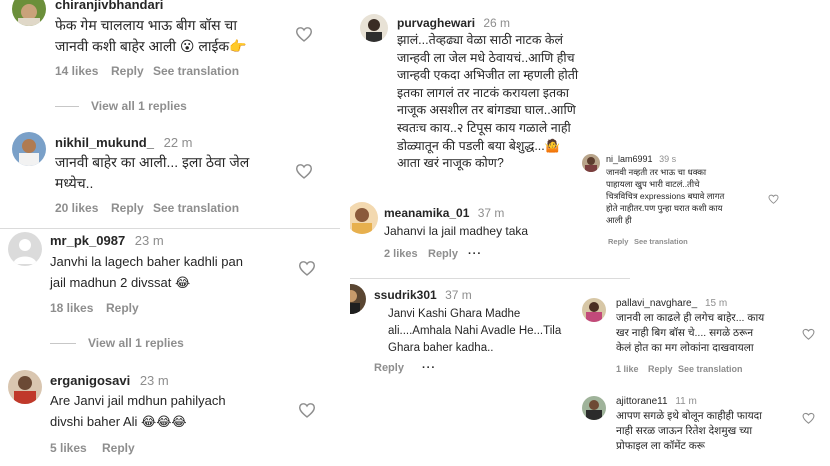  I want to click on comment-username: ssudrik301 37 m, so click(423, 295).